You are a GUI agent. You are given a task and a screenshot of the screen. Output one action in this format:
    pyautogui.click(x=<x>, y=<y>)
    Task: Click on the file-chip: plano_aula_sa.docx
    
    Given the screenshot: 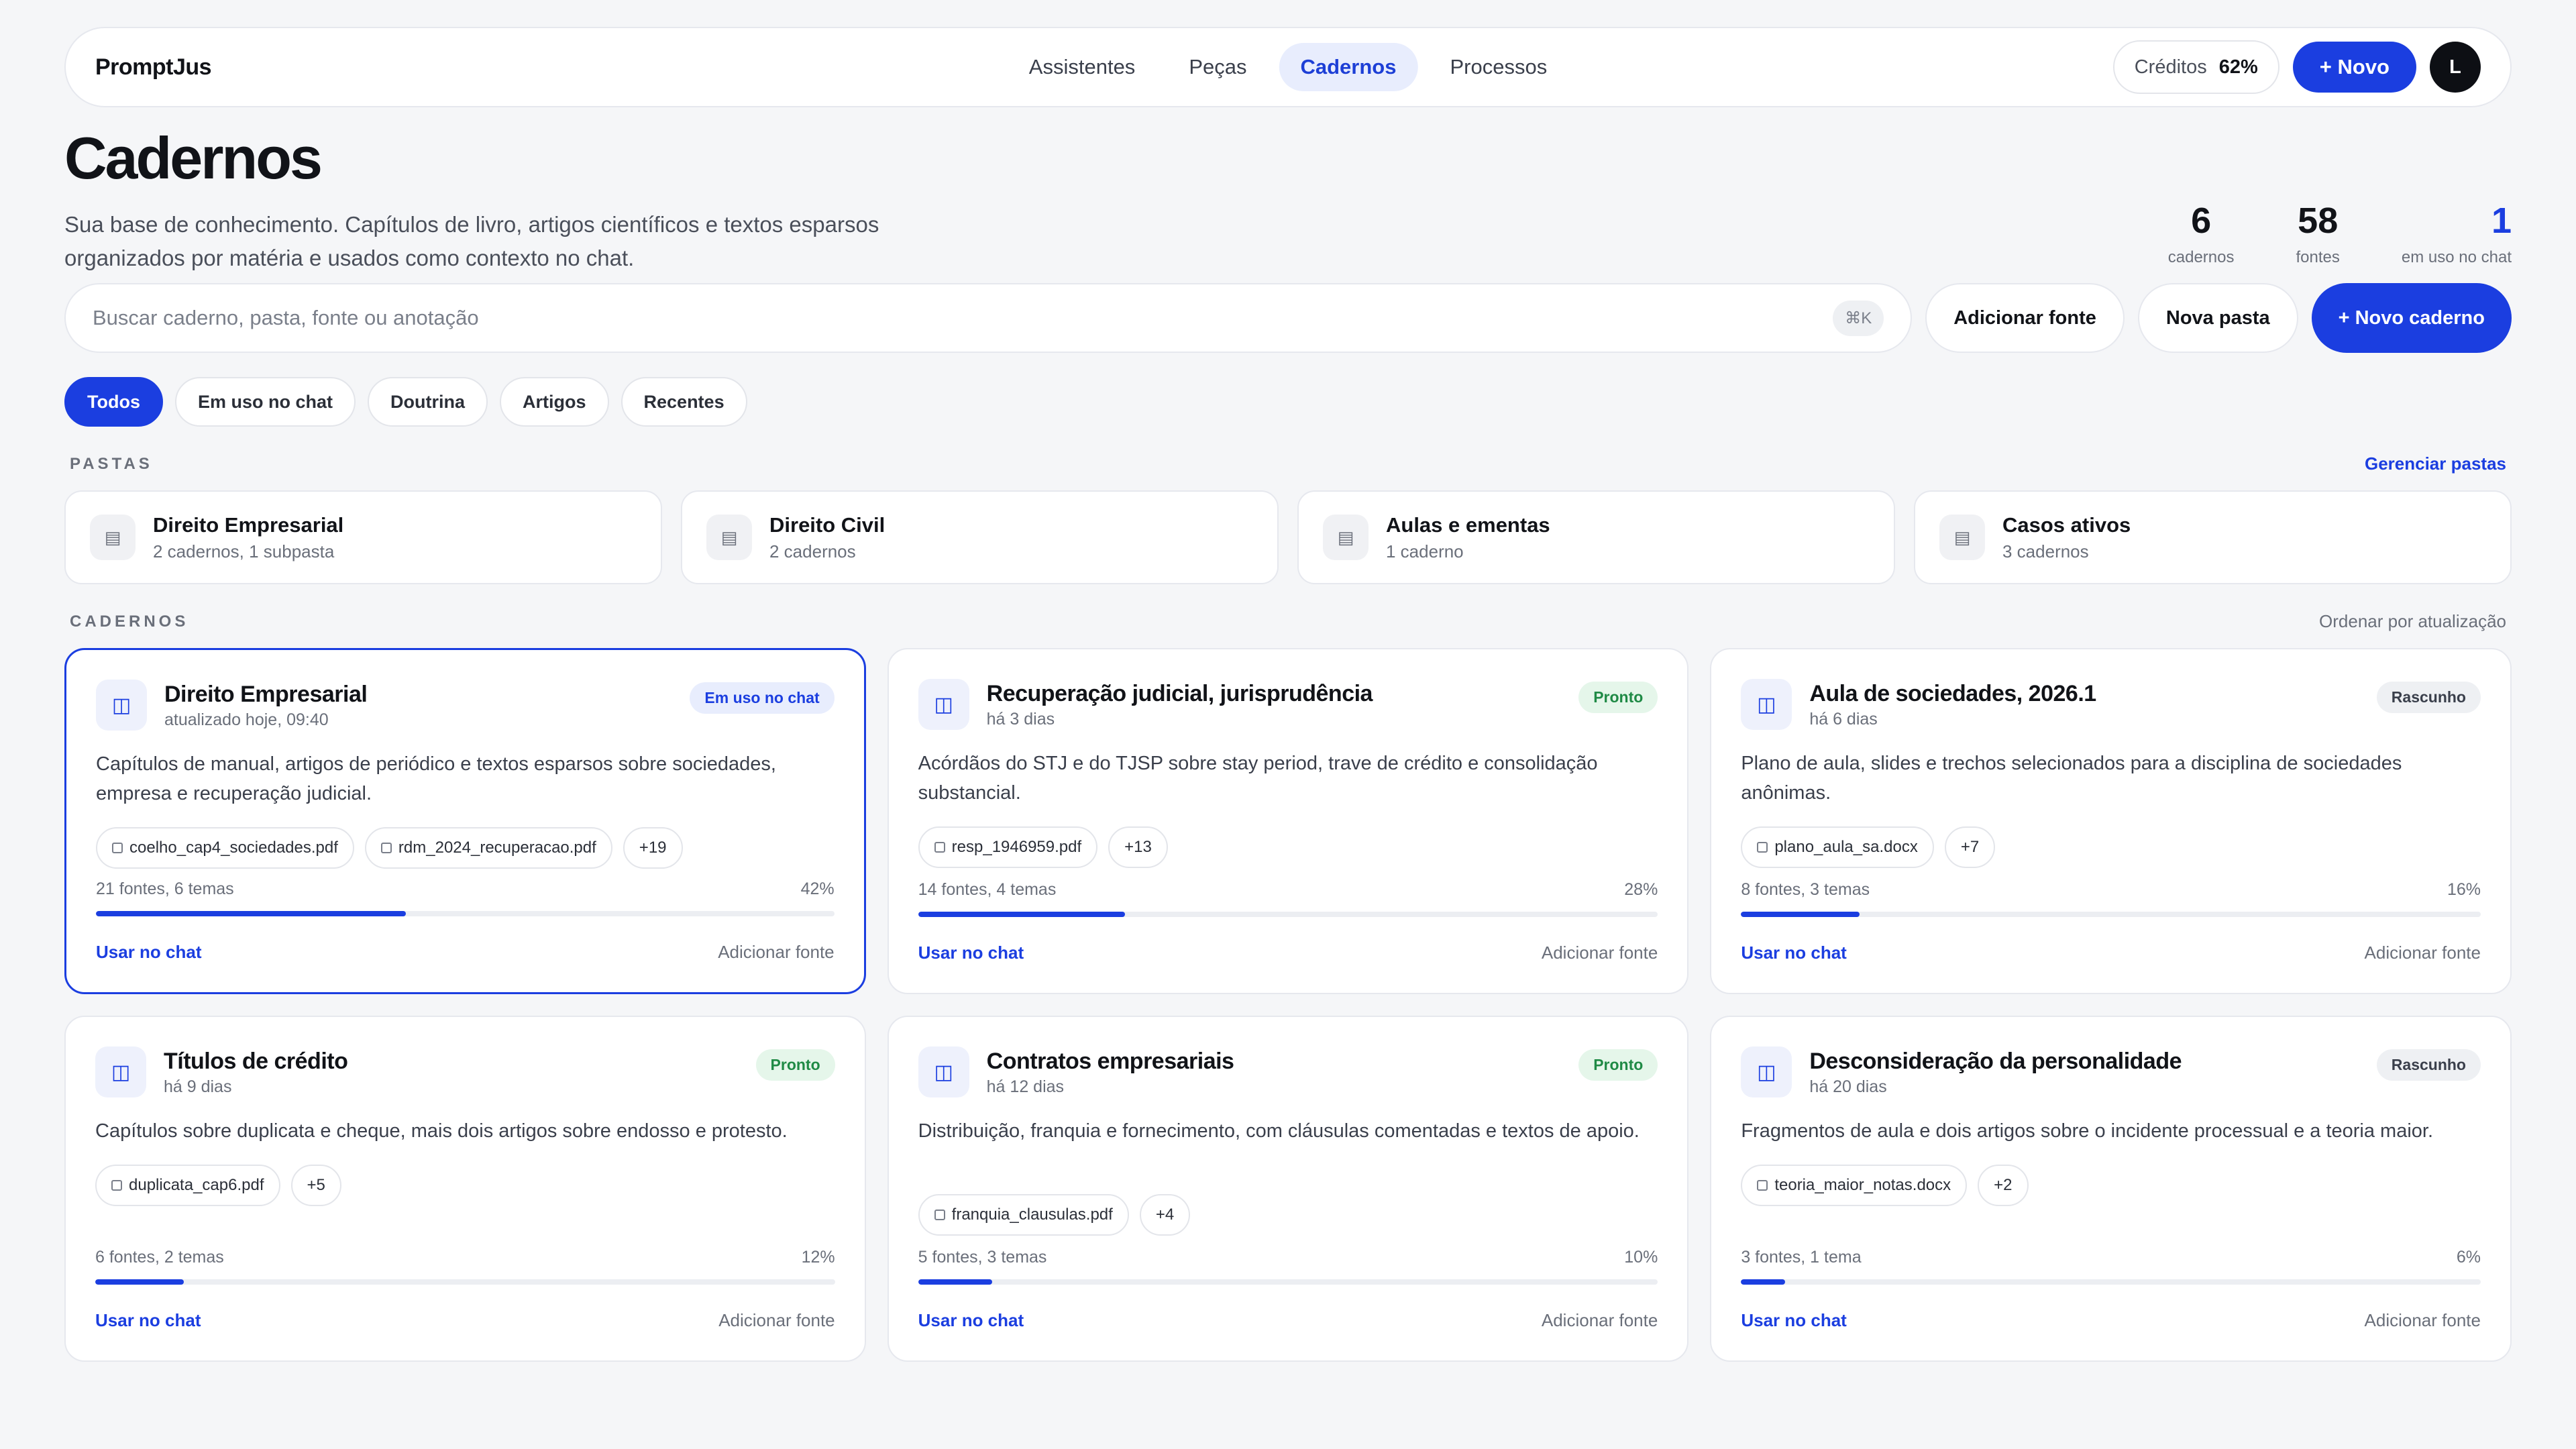 What is the action you would take?
    pyautogui.click(x=1837, y=847)
    